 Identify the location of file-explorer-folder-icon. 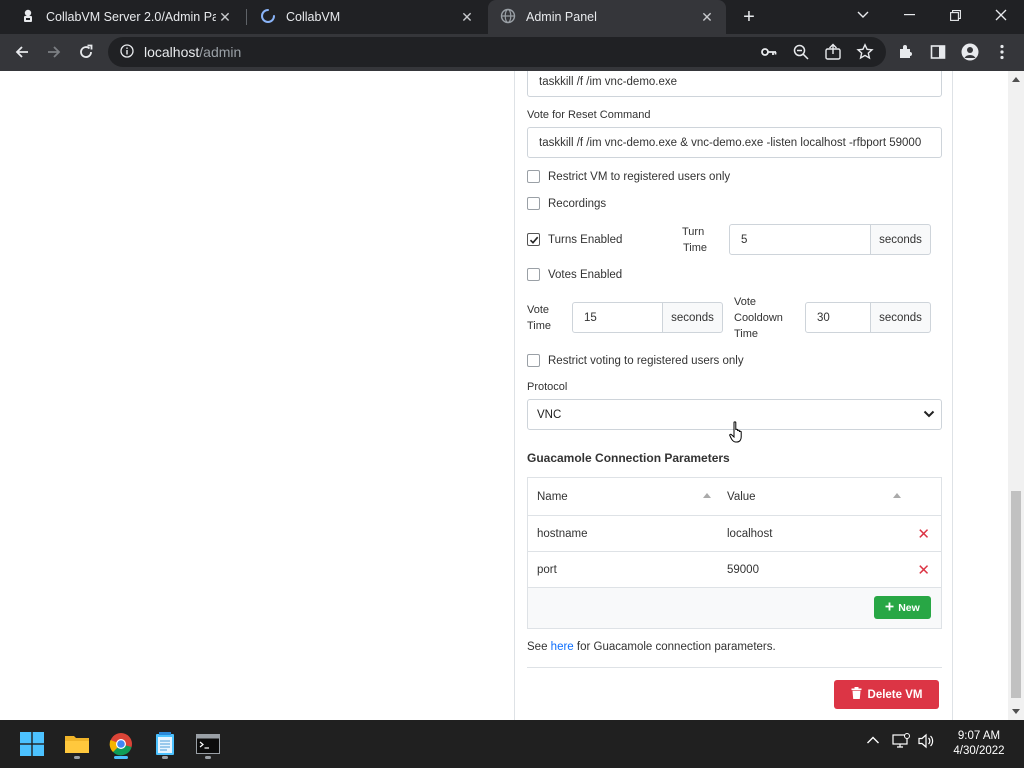
(77, 744).